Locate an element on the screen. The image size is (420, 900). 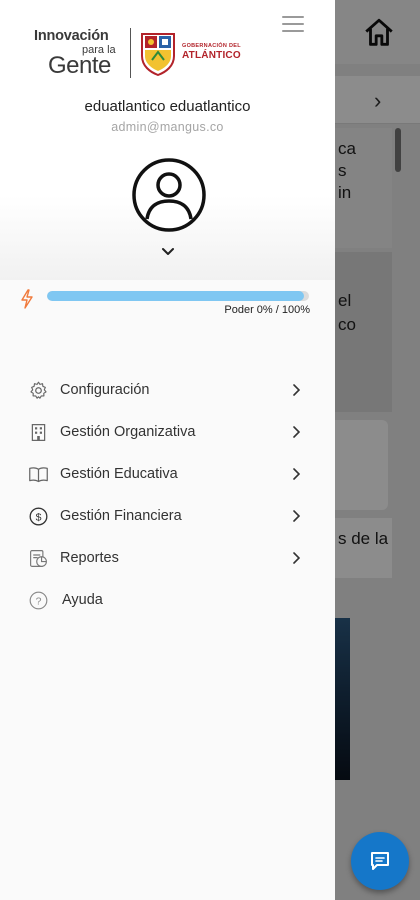
chat-icon is located at coordinates (380, 861).